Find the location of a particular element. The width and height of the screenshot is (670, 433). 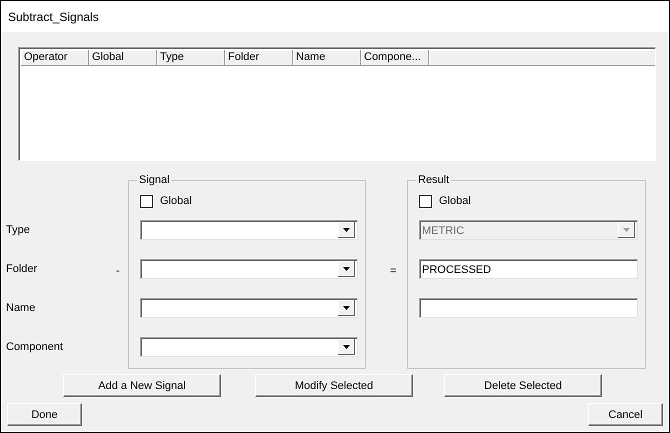

field-label: Folder is located at coordinates (22, 269).